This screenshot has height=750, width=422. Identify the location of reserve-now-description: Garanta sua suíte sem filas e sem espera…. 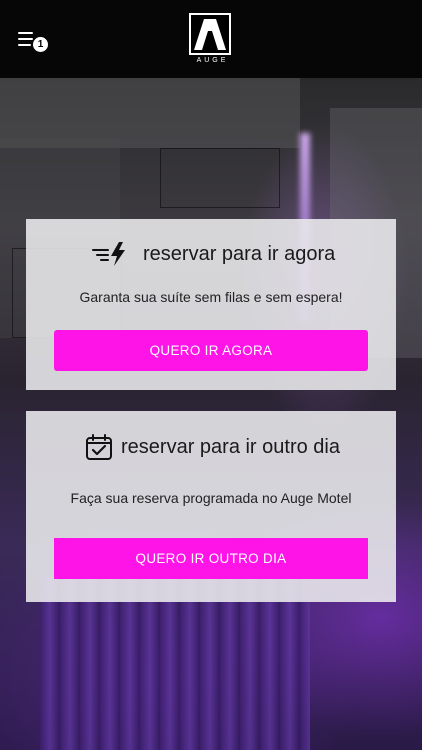
(211, 297).